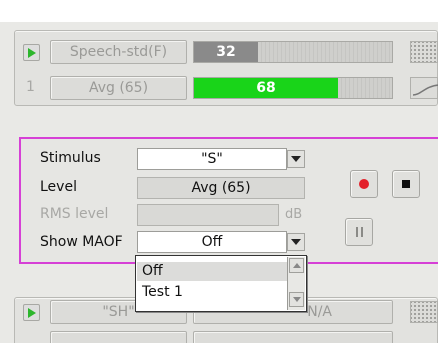  I want to click on play-button-bottom, so click(31, 312).